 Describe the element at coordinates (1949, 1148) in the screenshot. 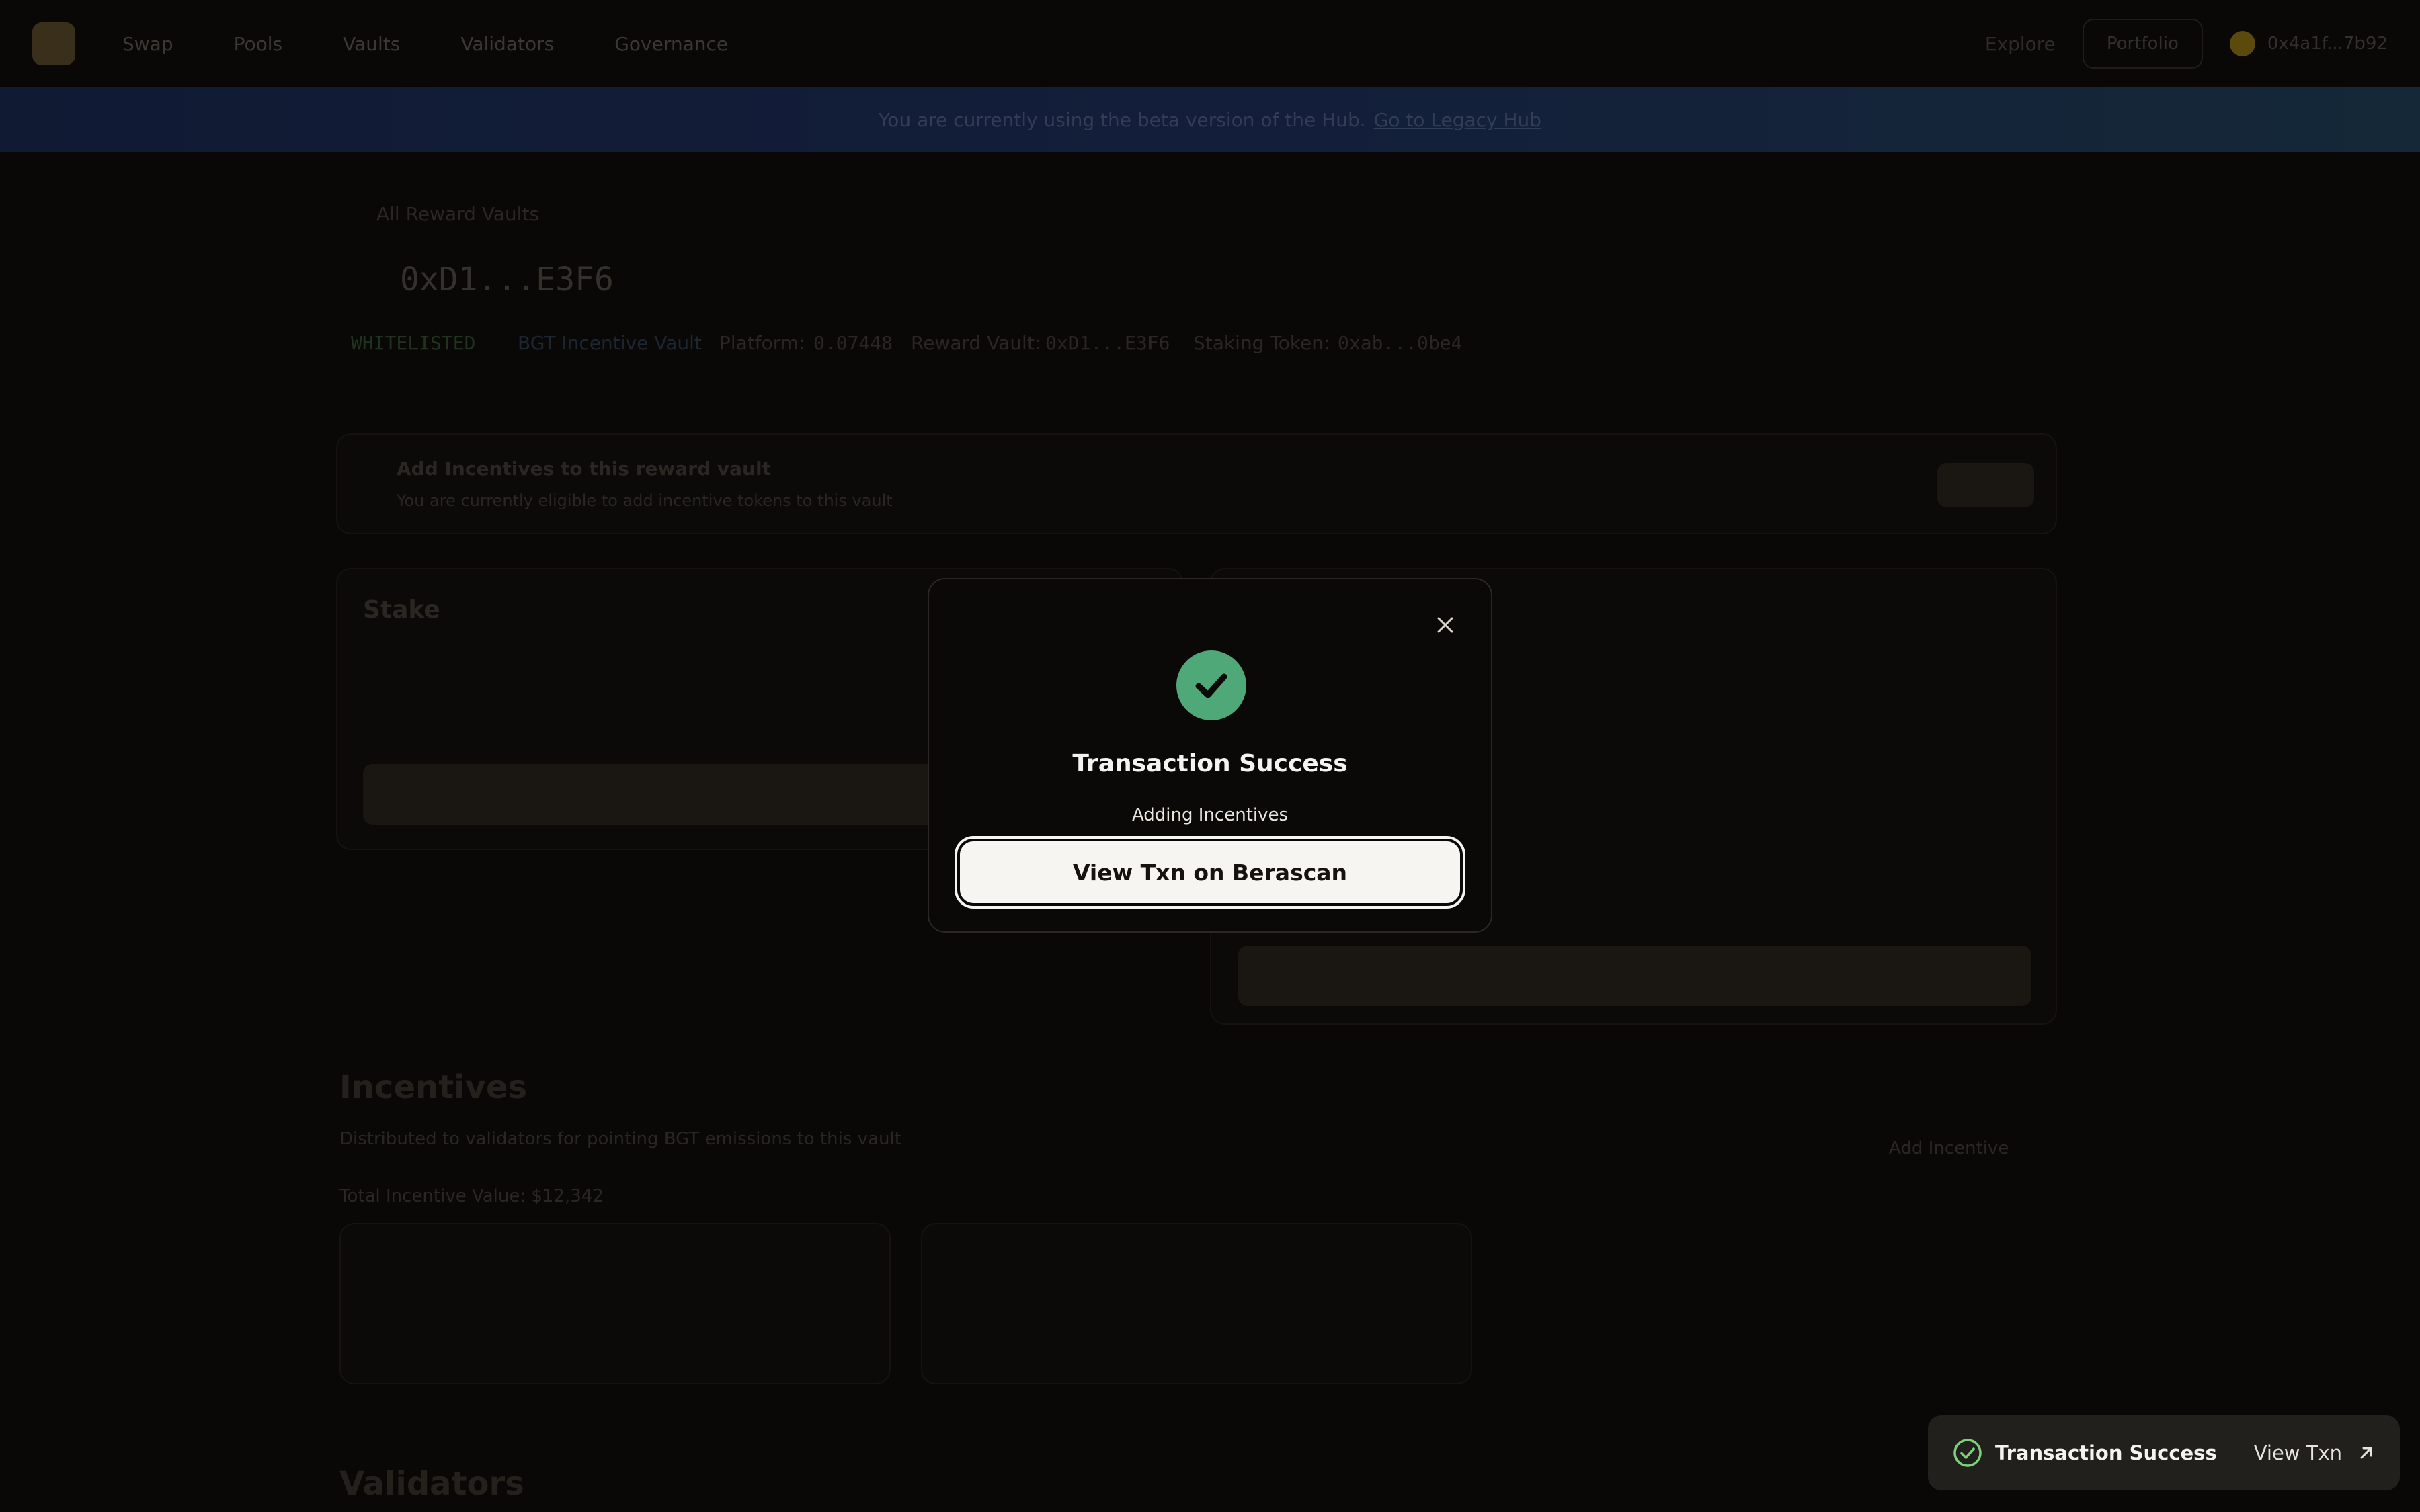

I see `add-incentive-button: Add Incentive` at that location.